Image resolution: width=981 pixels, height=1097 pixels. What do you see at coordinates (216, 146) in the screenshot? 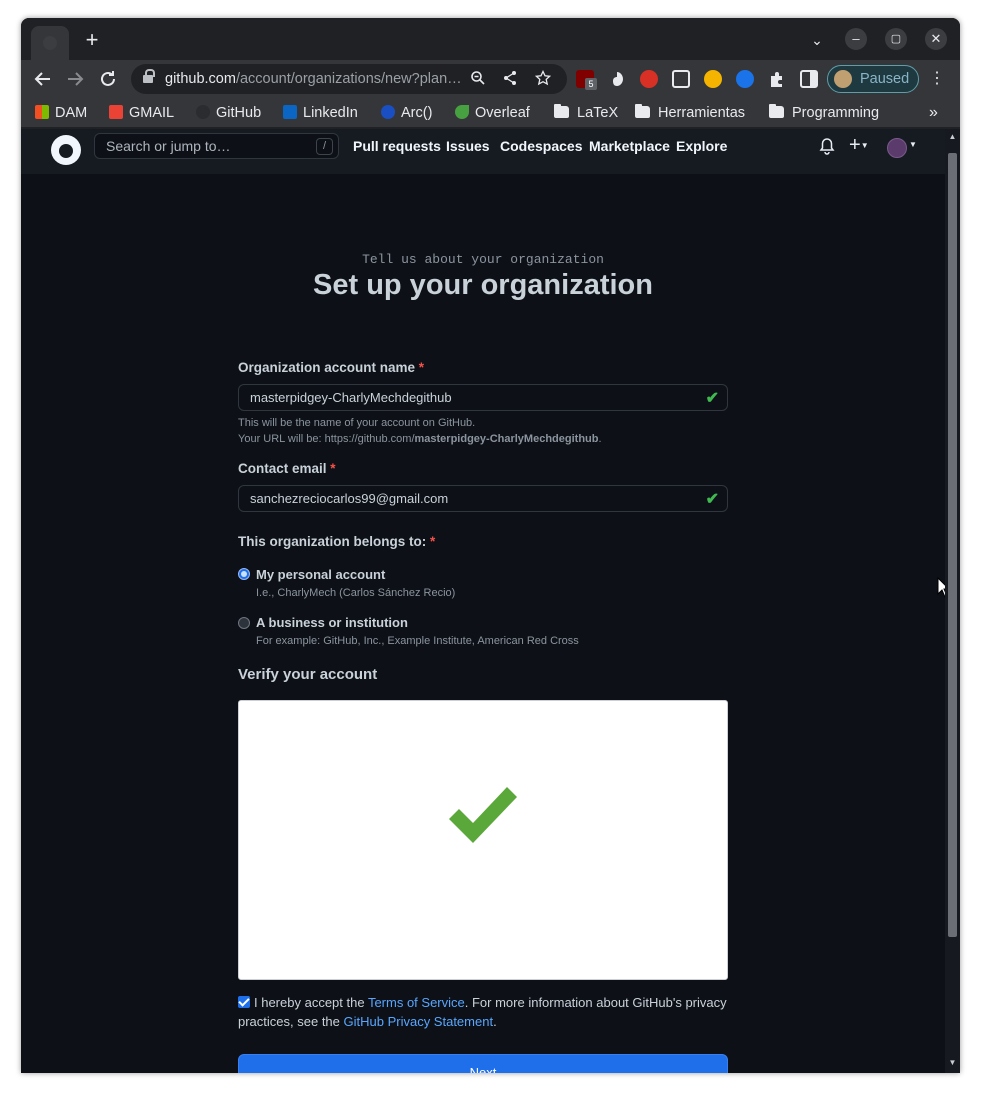
I see `search-input: Search or jump to… /` at bounding box center [216, 146].